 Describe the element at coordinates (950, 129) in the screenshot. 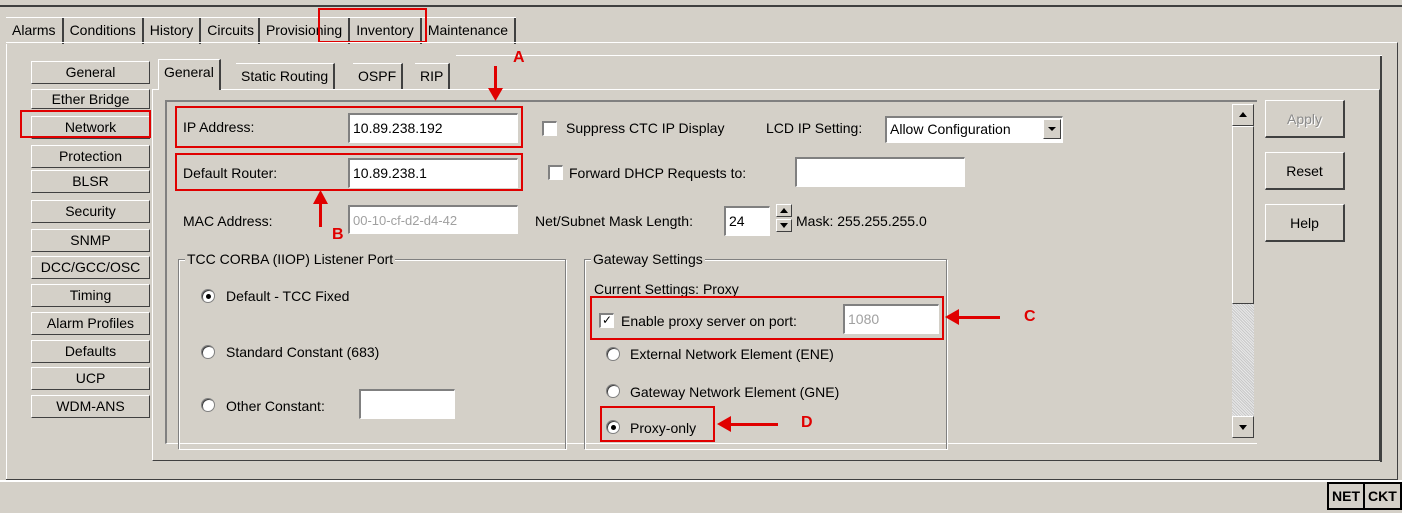

I see `lcd-ip-setting-value: Allow Configuration` at that location.